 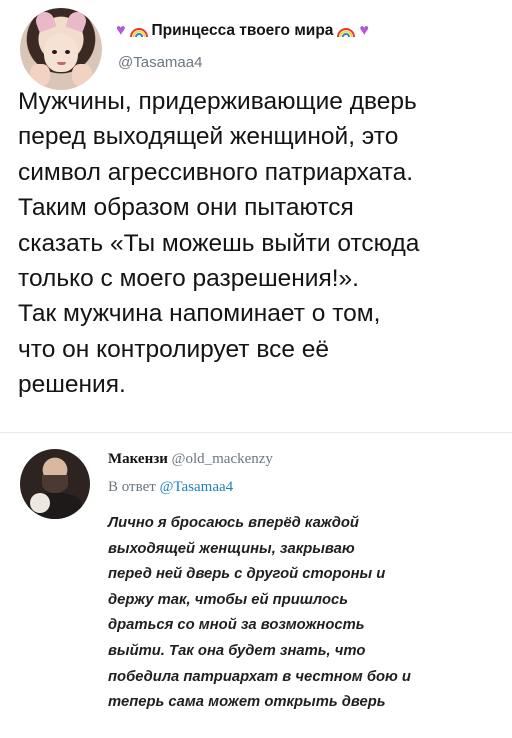 I want to click on display-name: Макензи, so click(x=138, y=459).